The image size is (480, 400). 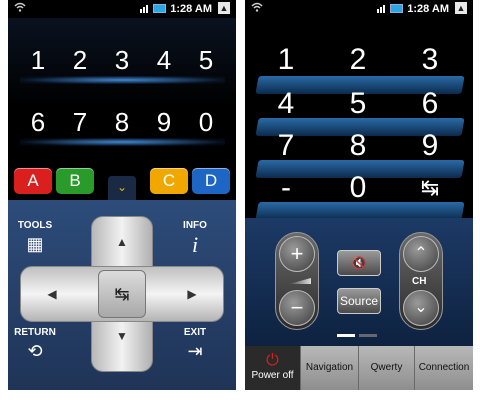 I want to click on info-label: INFO, so click(x=195, y=225).